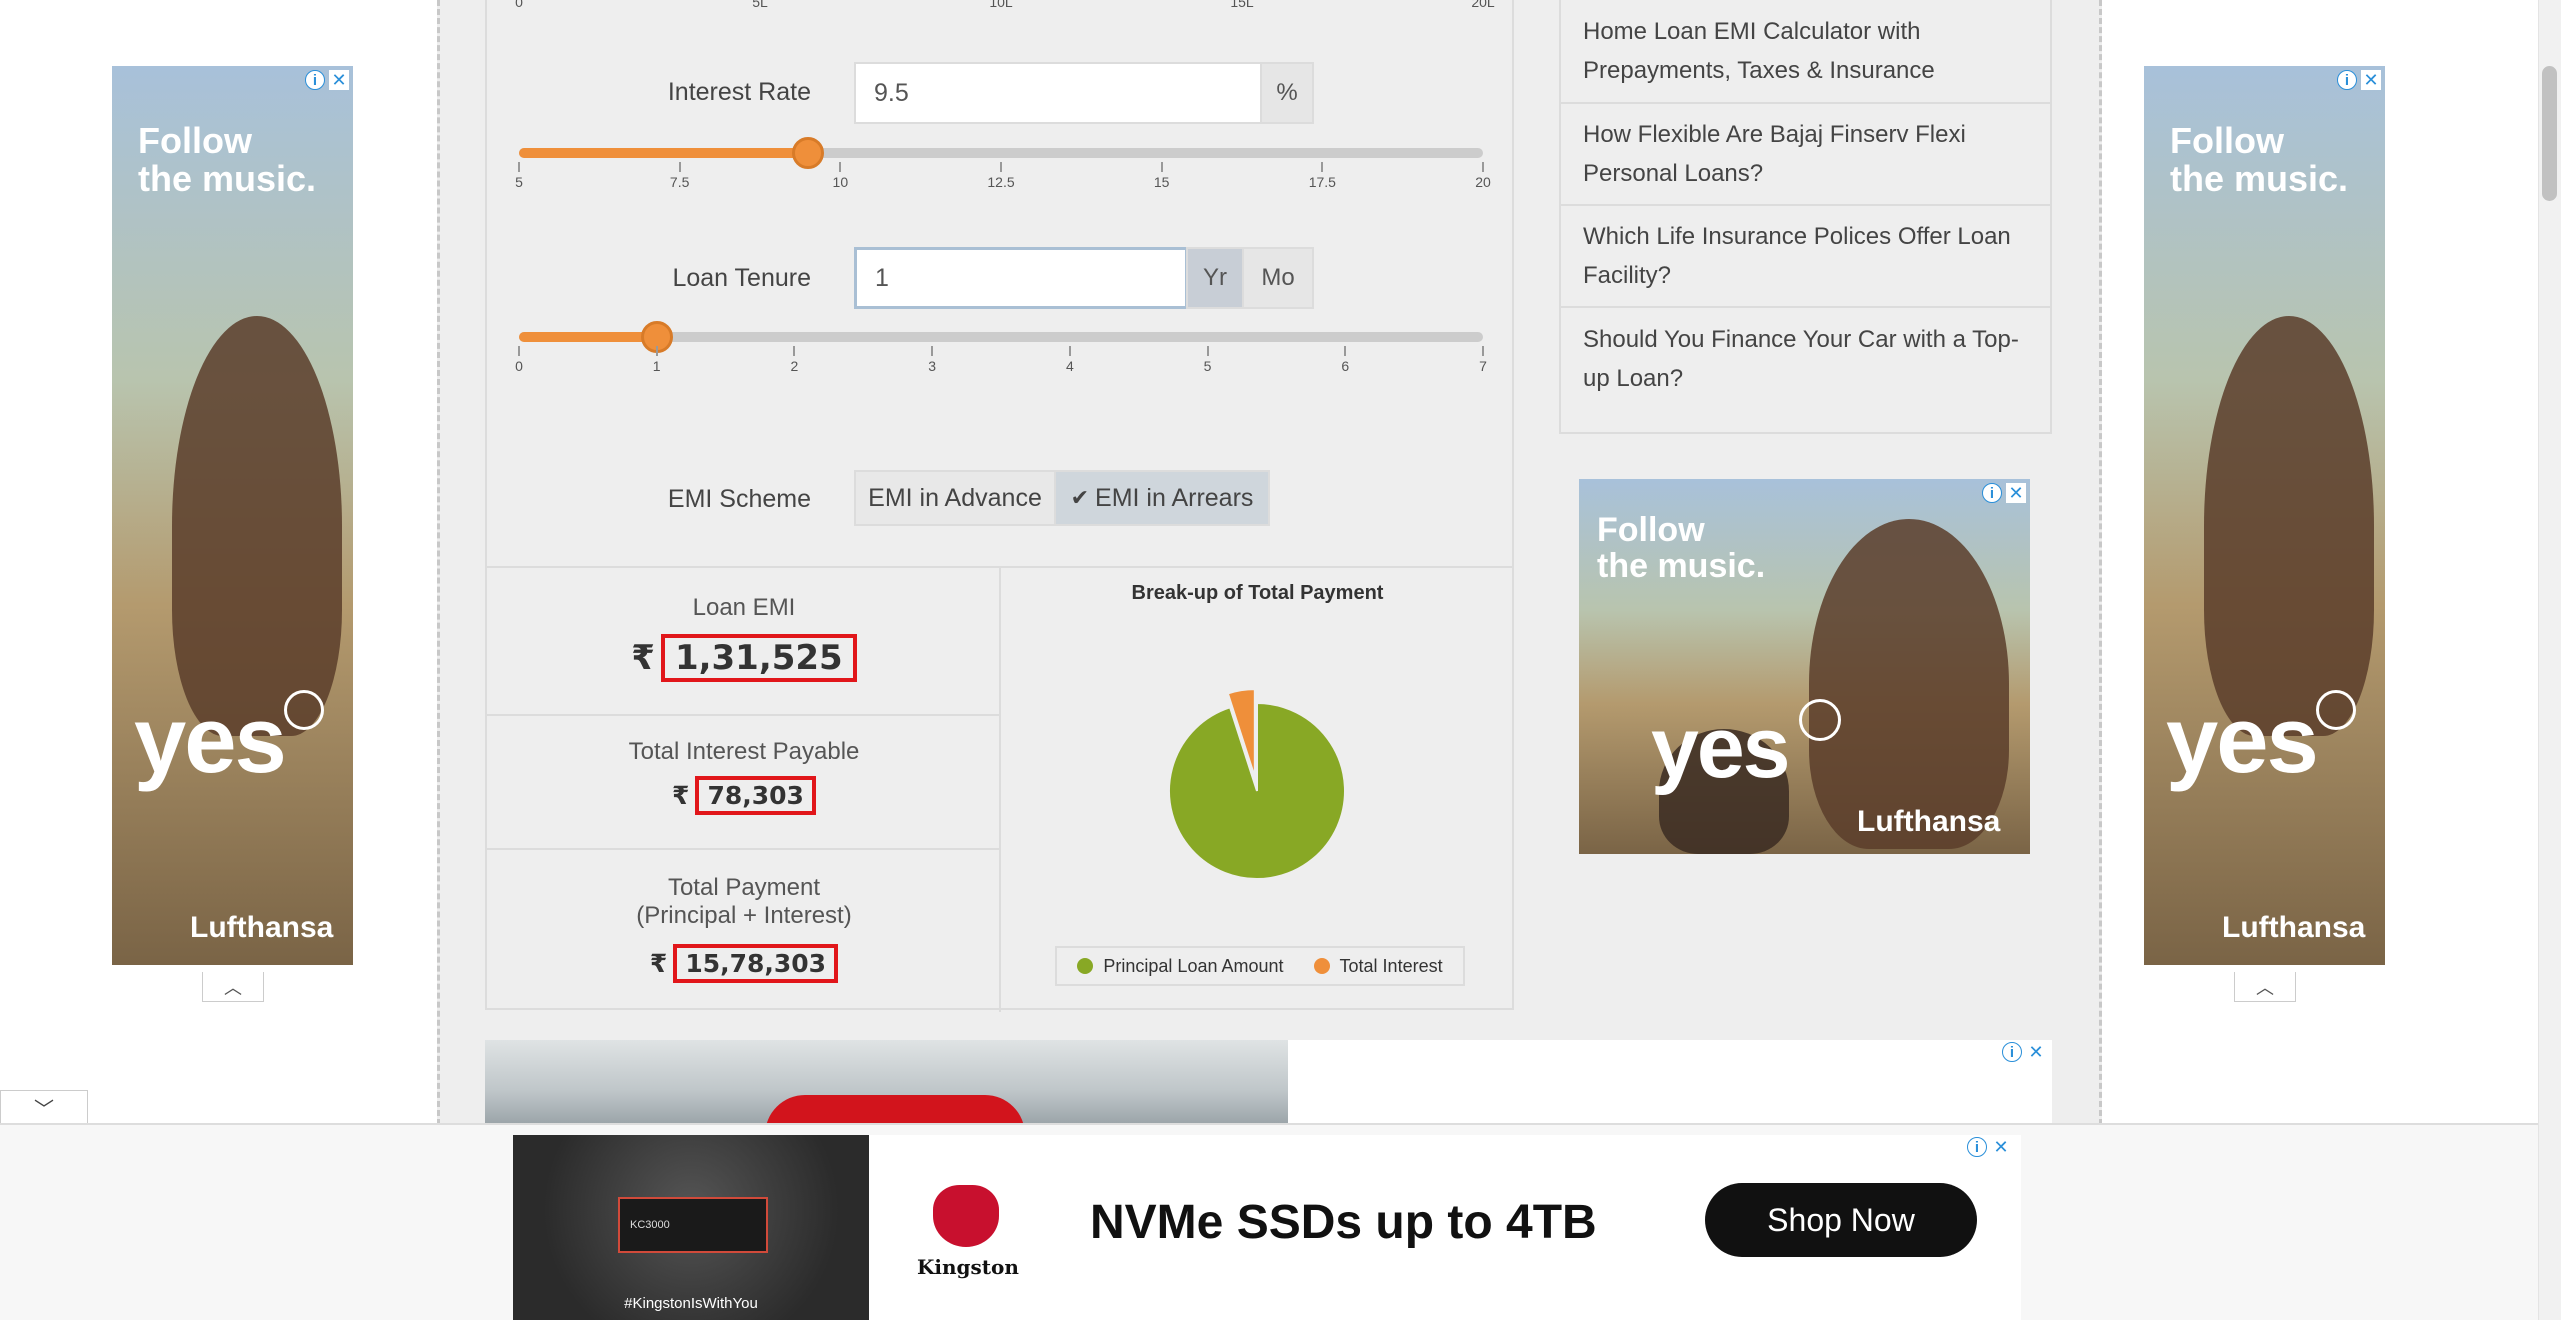 The image size is (2561, 1320). Describe the element at coordinates (1287, 93) in the screenshot. I see `percent-addon: %` at that location.